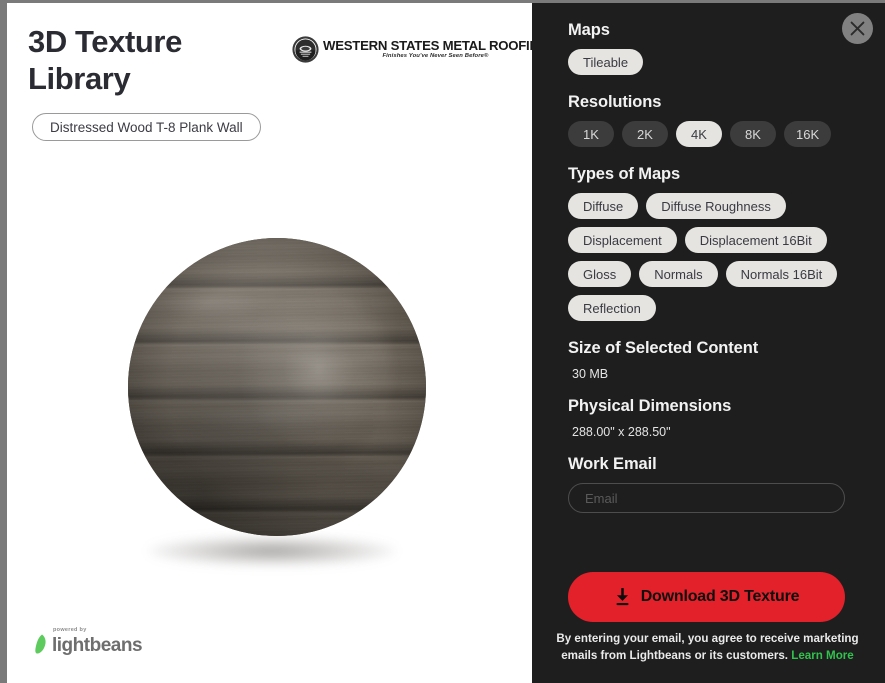  Describe the element at coordinates (622, 240) in the screenshot. I see `chip-displacement: Displacement` at that location.